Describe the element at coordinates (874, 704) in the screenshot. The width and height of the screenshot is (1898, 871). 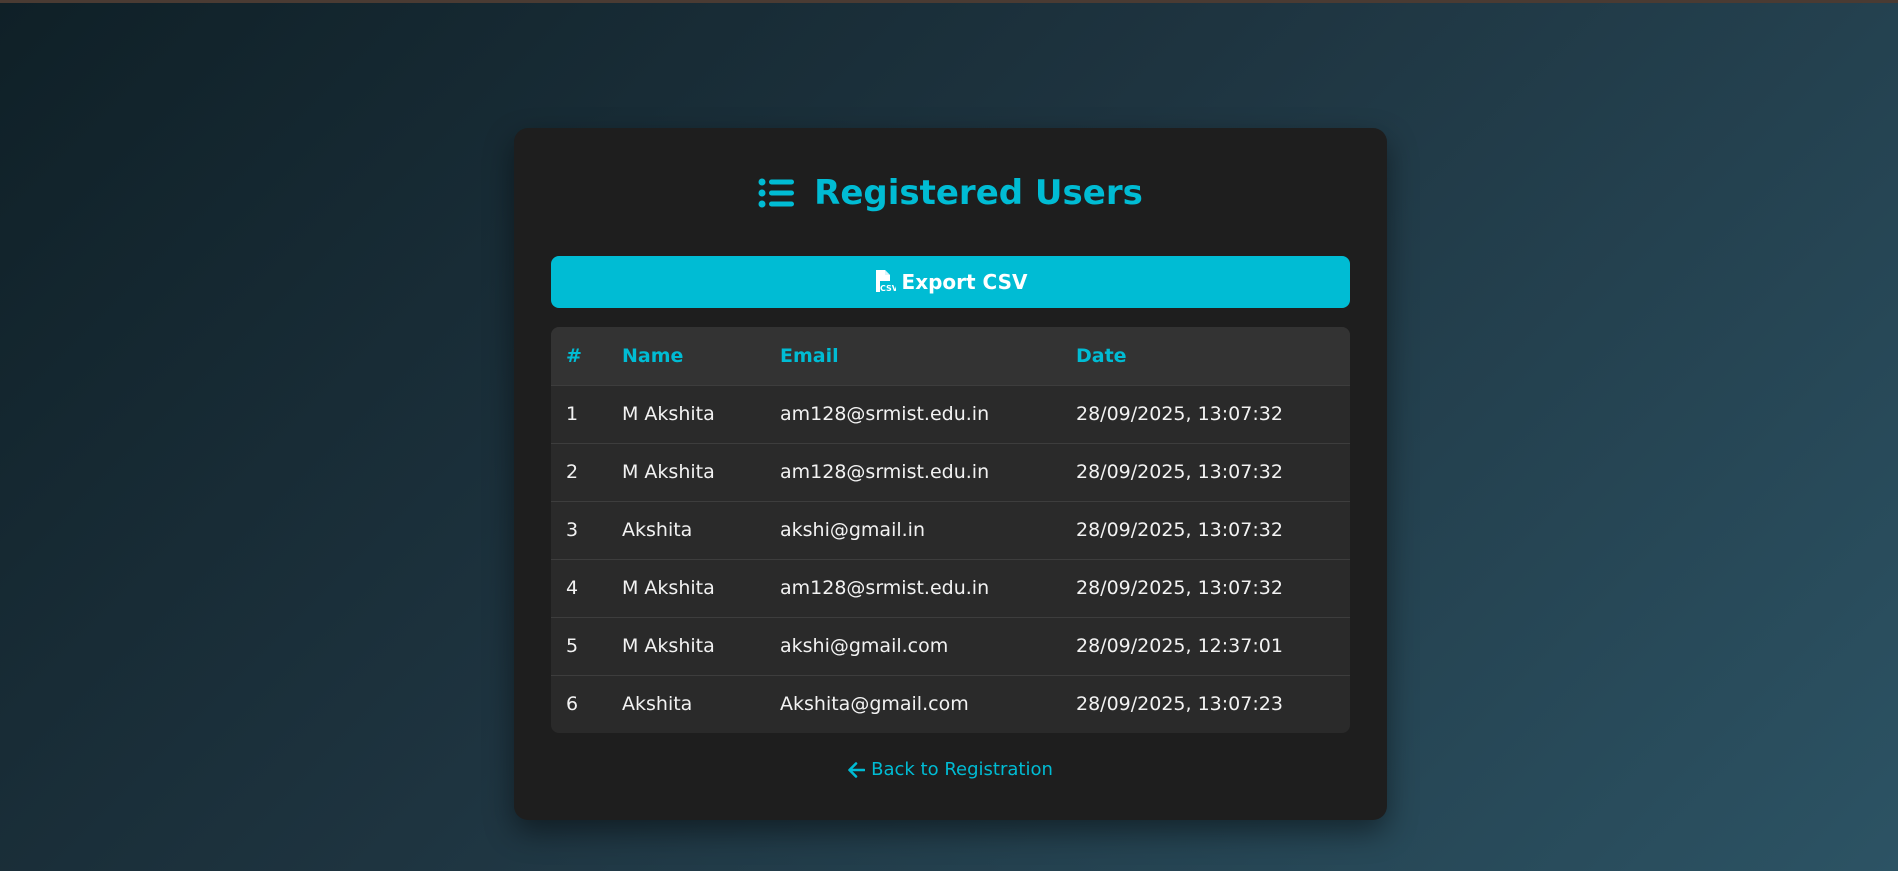
I see `cell-email: Akshita@gmail.com` at that location.